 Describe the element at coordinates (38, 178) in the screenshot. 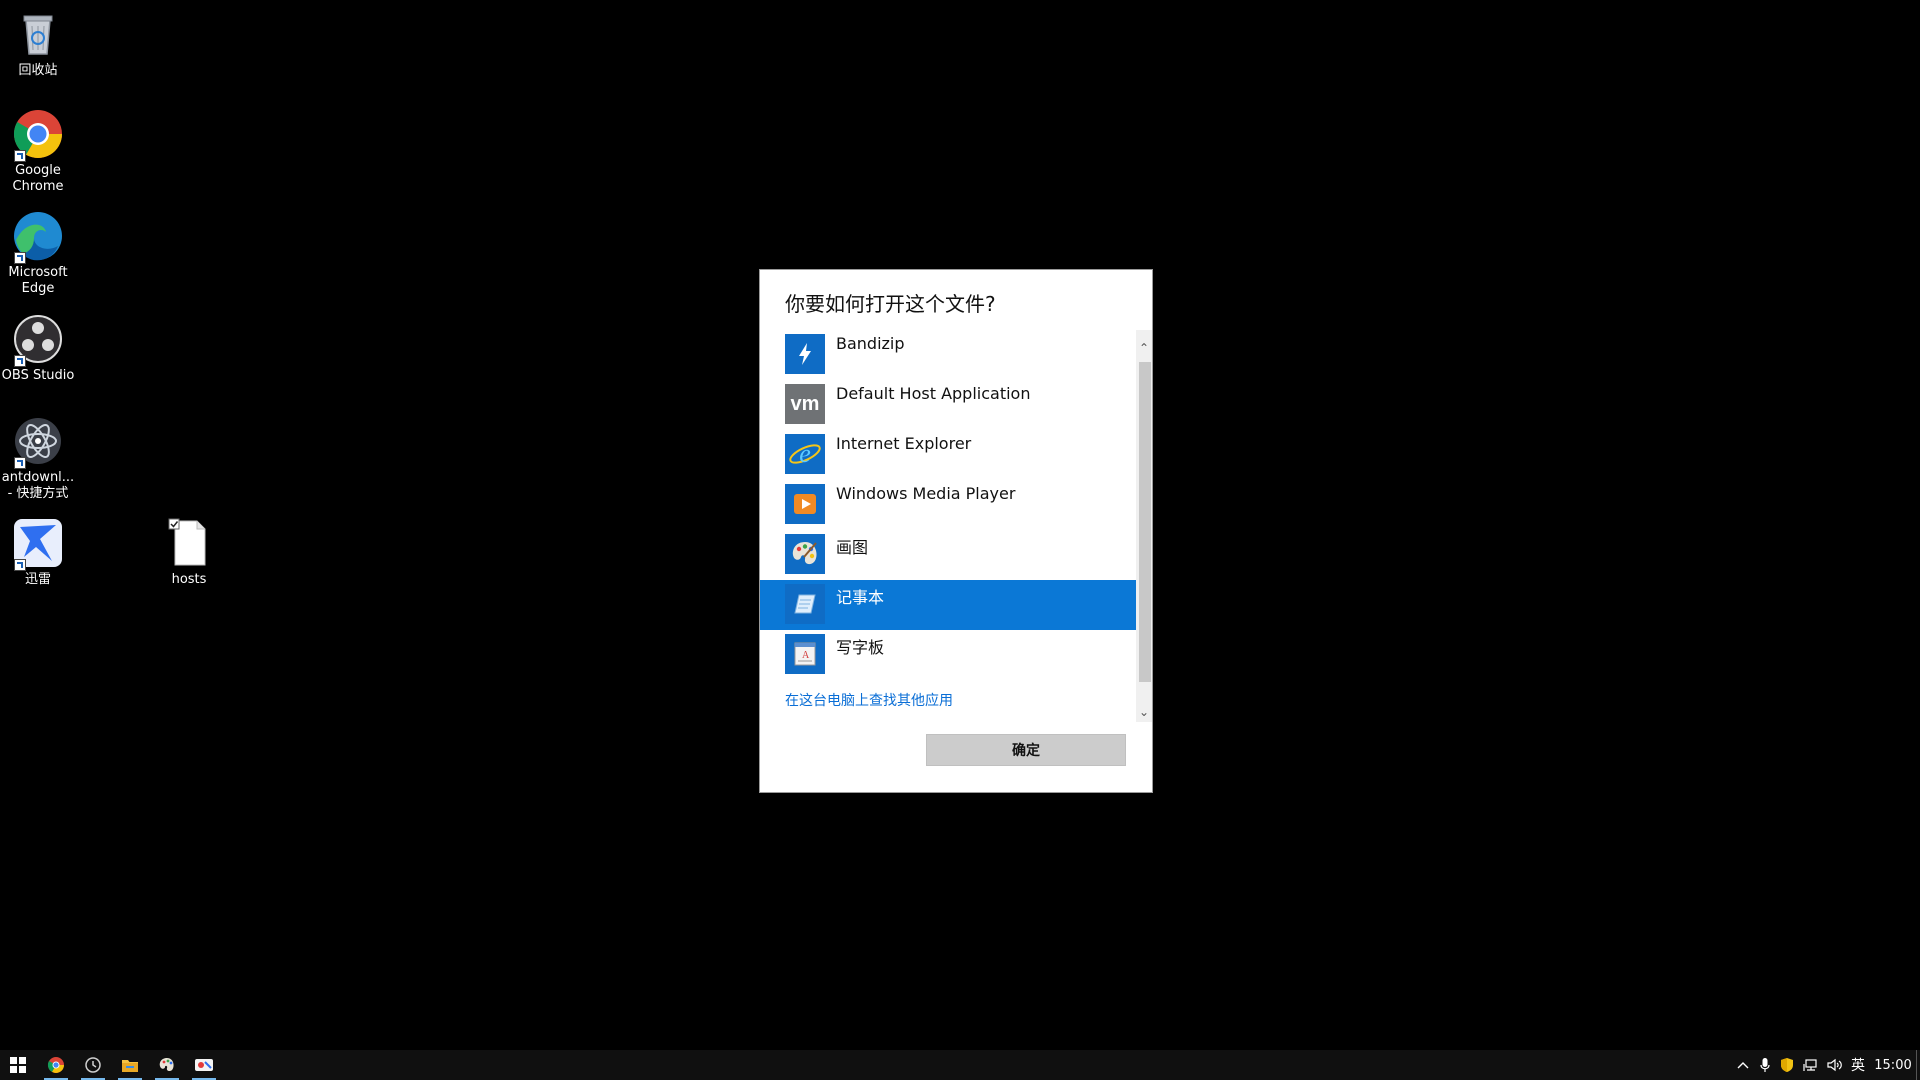

I see `desktop-icon-label: Google Chrome` at that location.